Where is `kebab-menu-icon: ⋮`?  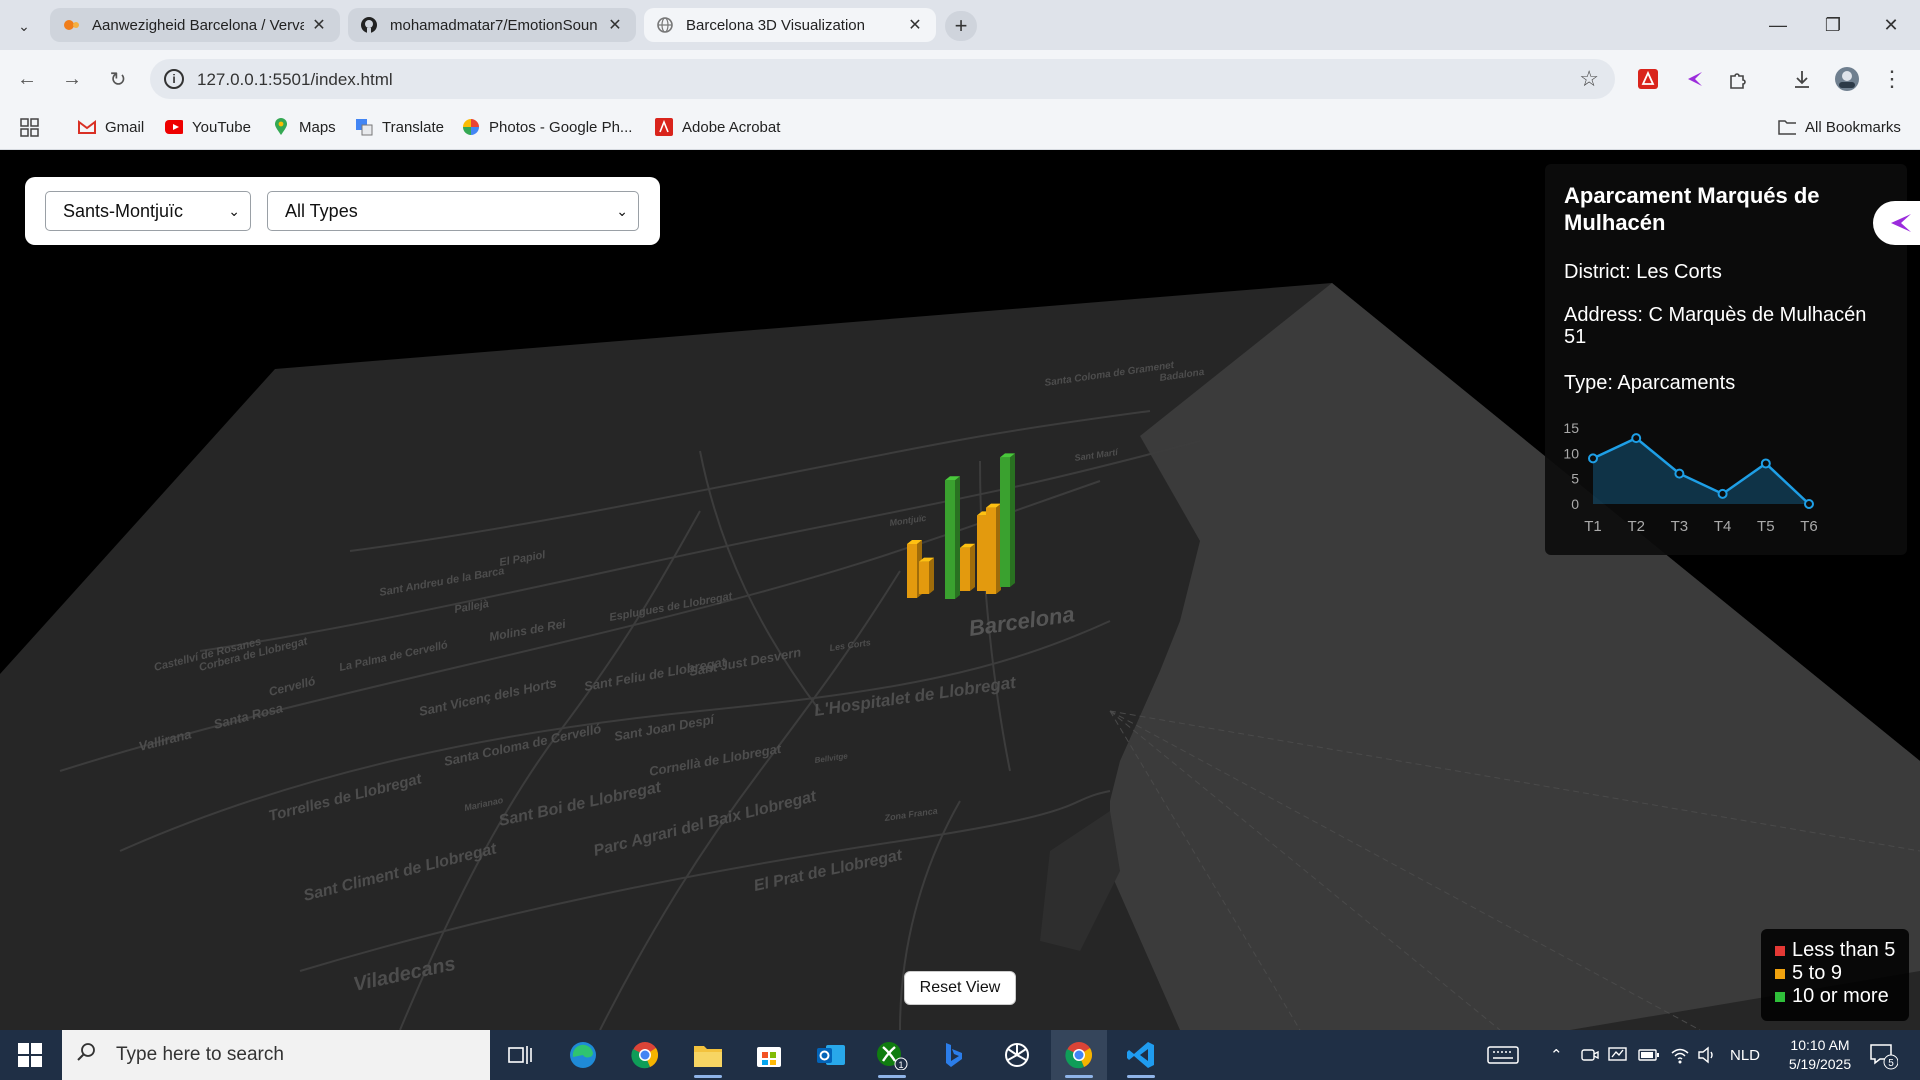
kebab-menu-icon: ⋮ is located at coordinates (1892, 79).